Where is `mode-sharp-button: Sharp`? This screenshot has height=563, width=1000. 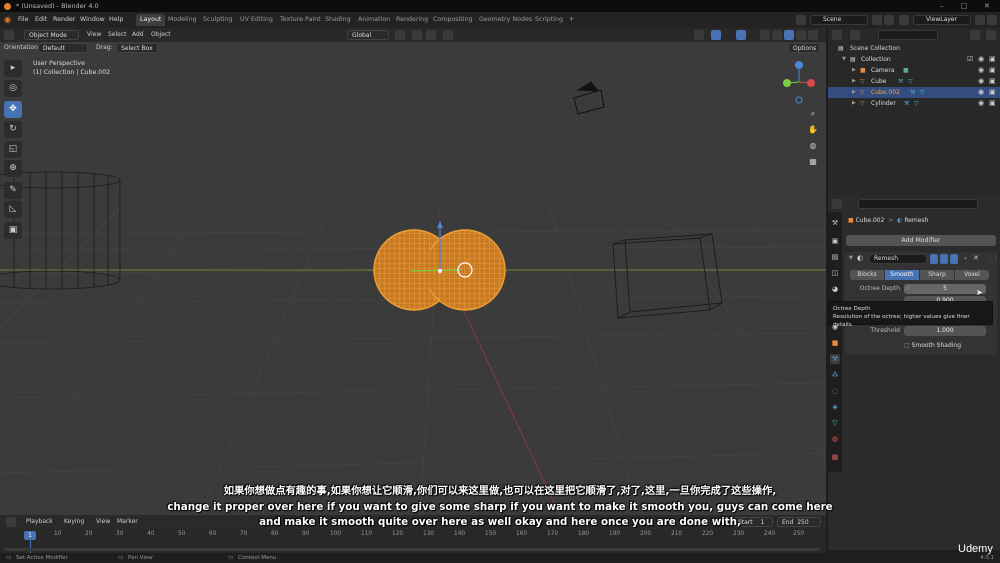
mode-sharp-button: Sharp is located at coordinates (937, 275).